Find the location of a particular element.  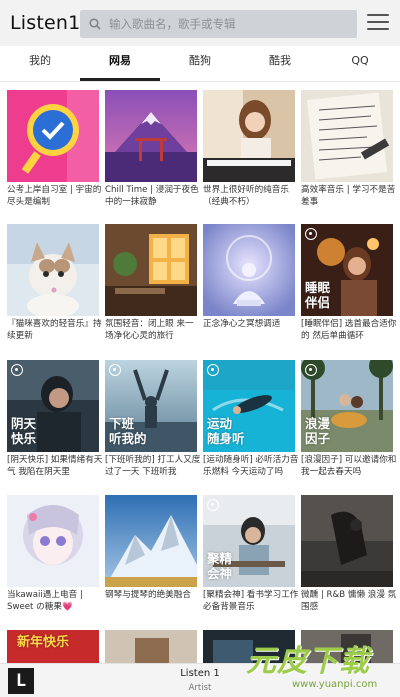

playlist-card: 睡眠 伴侣 [睡眠伴侣] 选首最合适你的 然后单曲循环 is located at coordinates (348, 283).